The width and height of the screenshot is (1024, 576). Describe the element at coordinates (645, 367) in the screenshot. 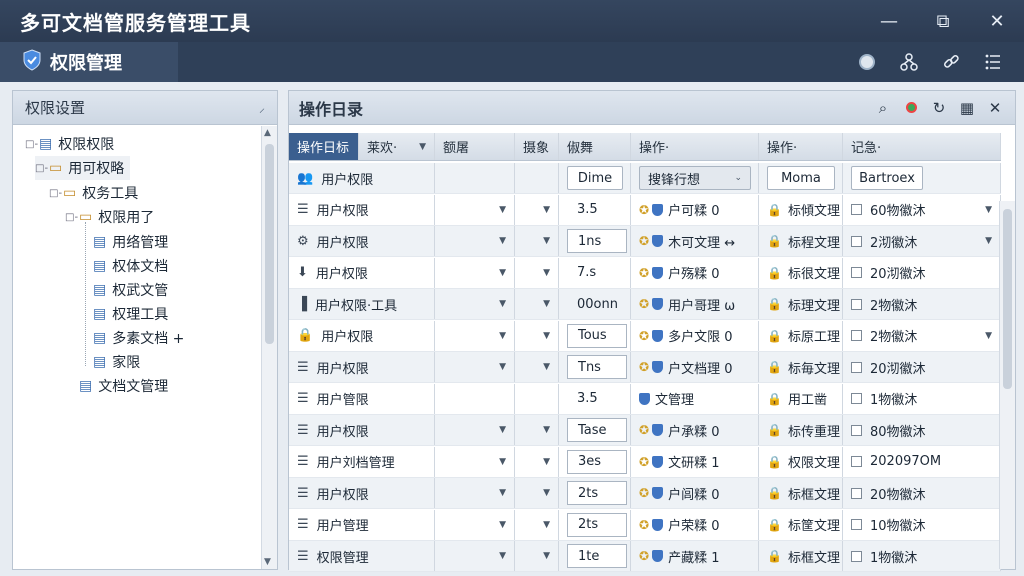

I see `table-row: ☰ 用户权限 ▼ ▼ Tns ✪ 户文档理 0 🔒 标毎文理 20沏徽沐` at that location.